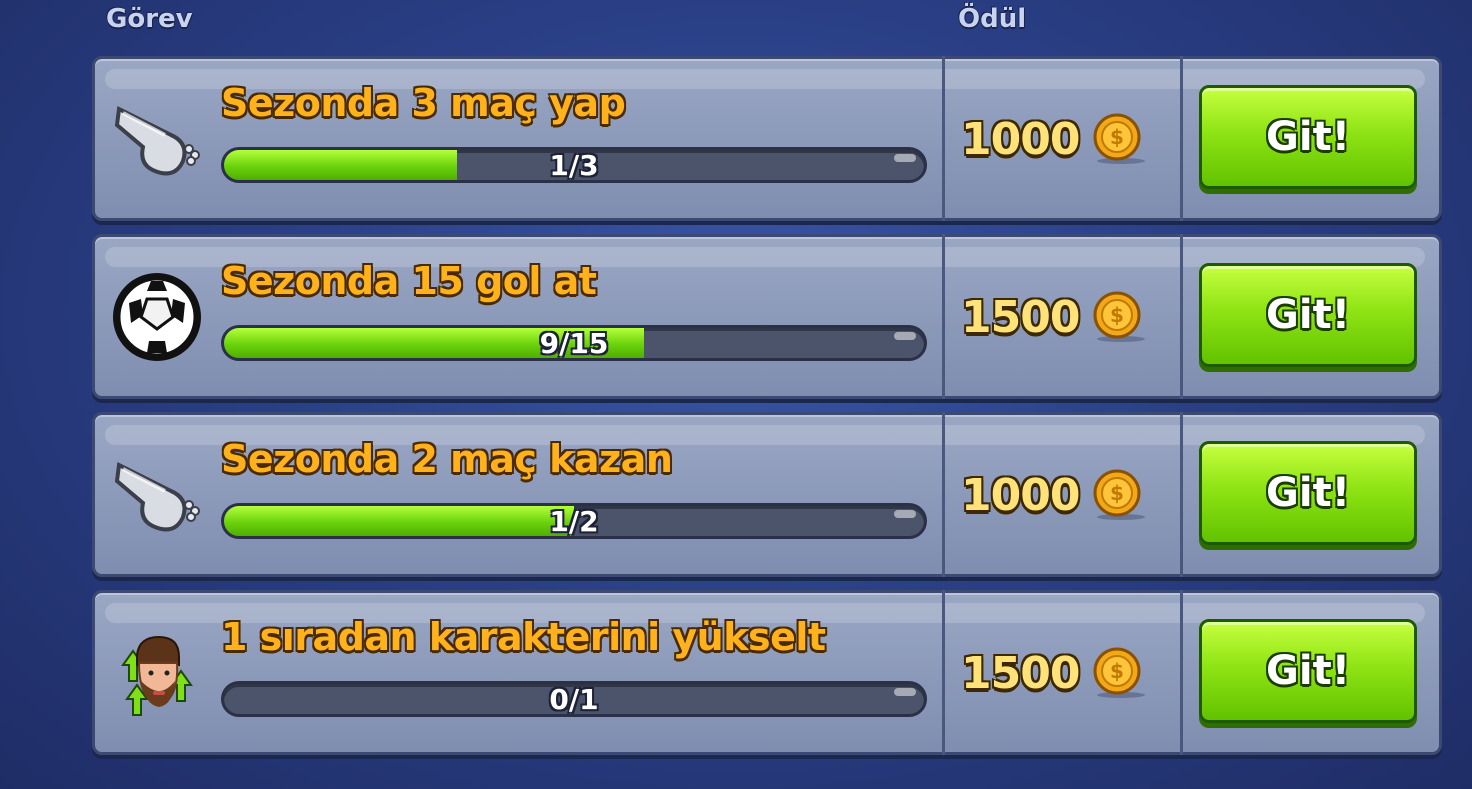  Describe the element at coordinates (992, 19) in the screenshot. I see `reward-column-header: Ödül` at that location.